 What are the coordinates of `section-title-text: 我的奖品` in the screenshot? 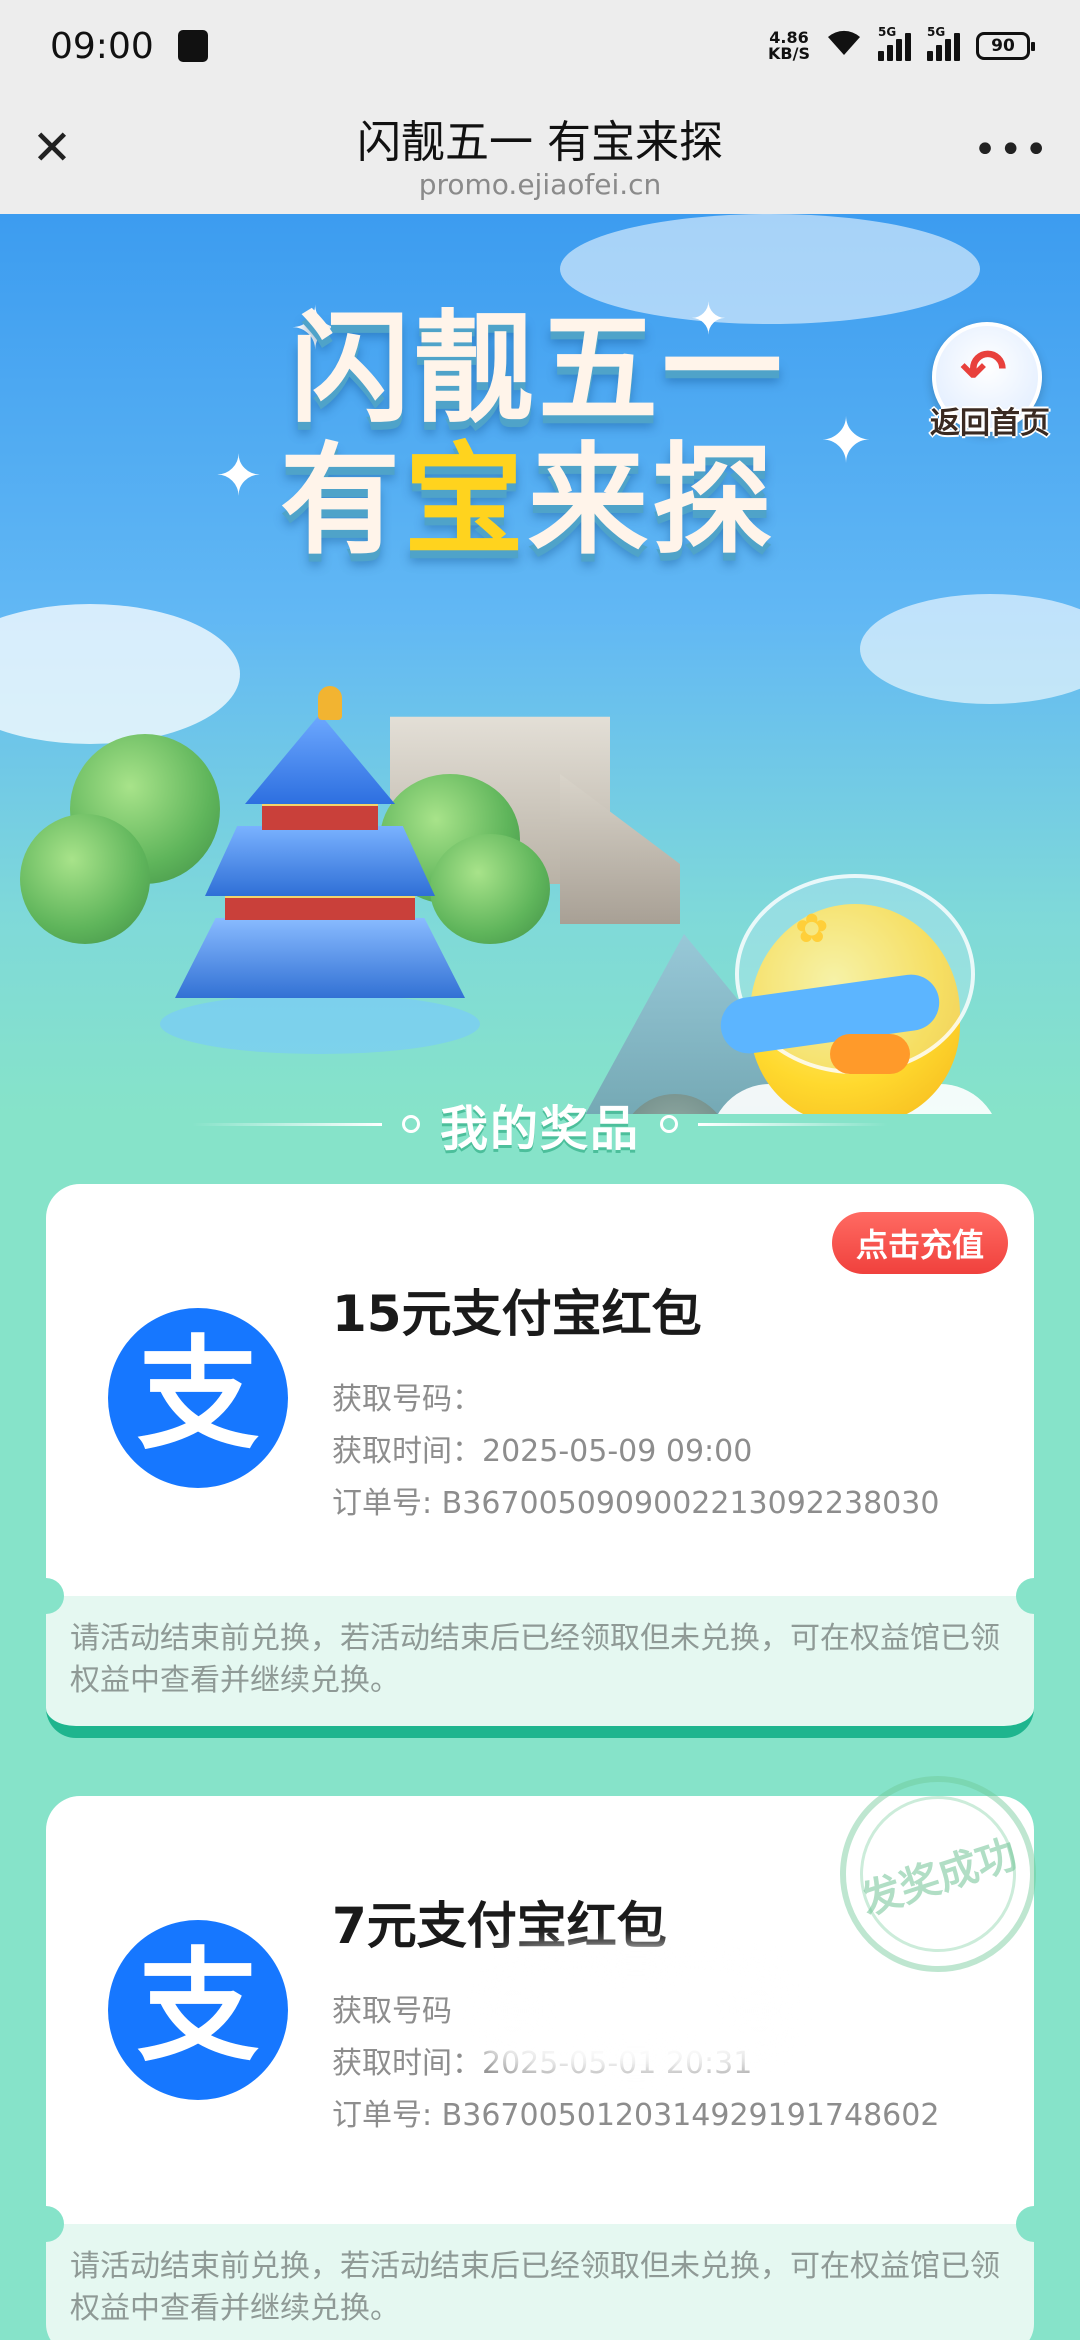 It's located at (539, 1129).